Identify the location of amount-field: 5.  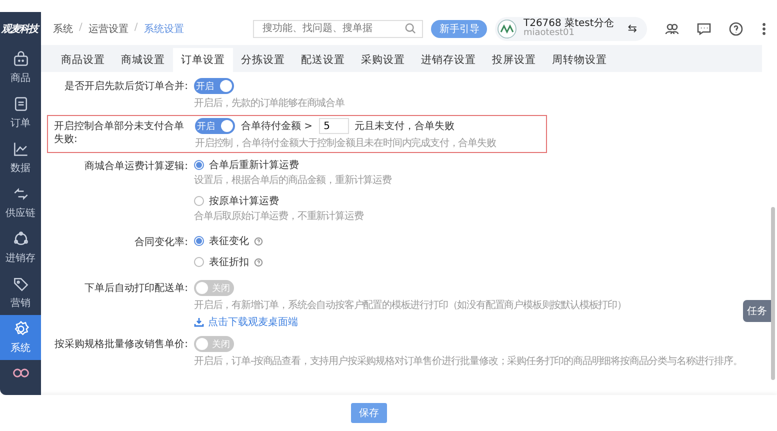
(333, 126).